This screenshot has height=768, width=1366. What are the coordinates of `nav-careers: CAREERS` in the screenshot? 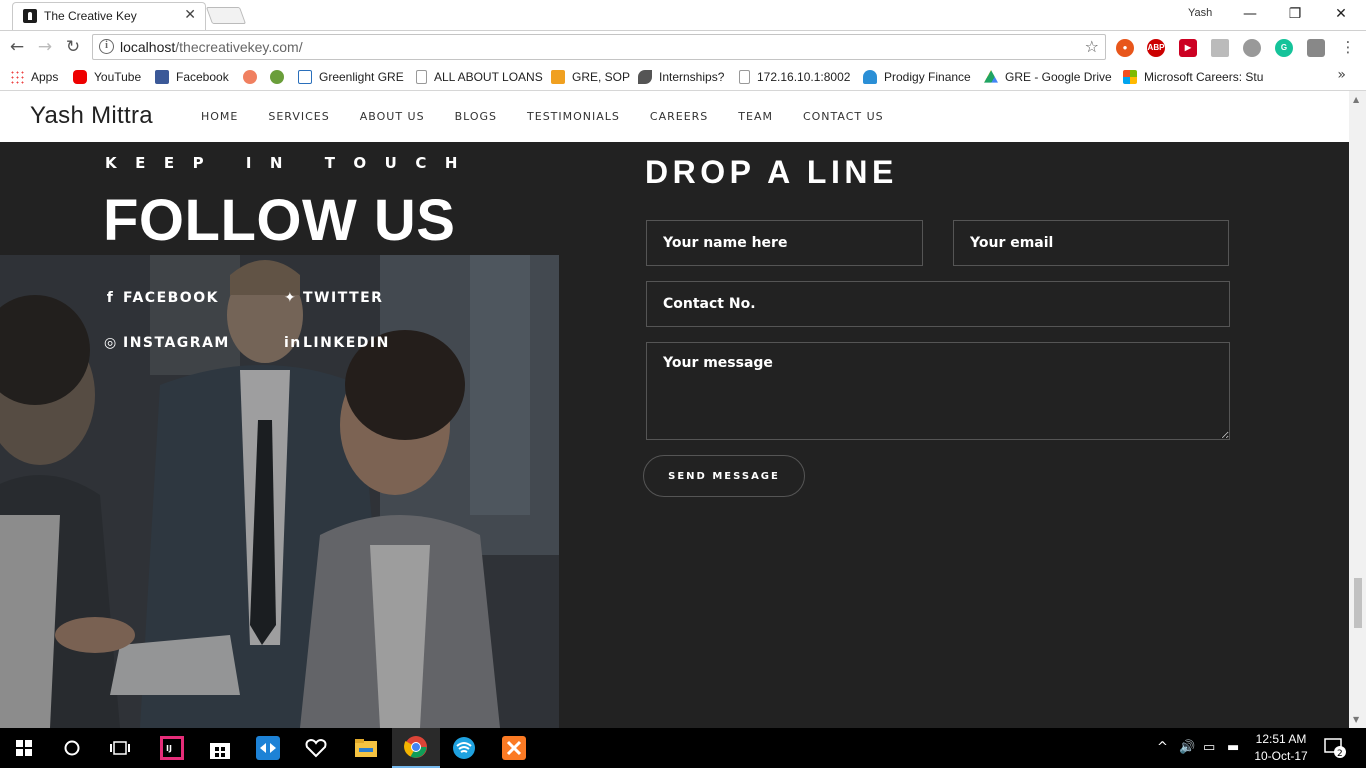 It's located at (679, 116).